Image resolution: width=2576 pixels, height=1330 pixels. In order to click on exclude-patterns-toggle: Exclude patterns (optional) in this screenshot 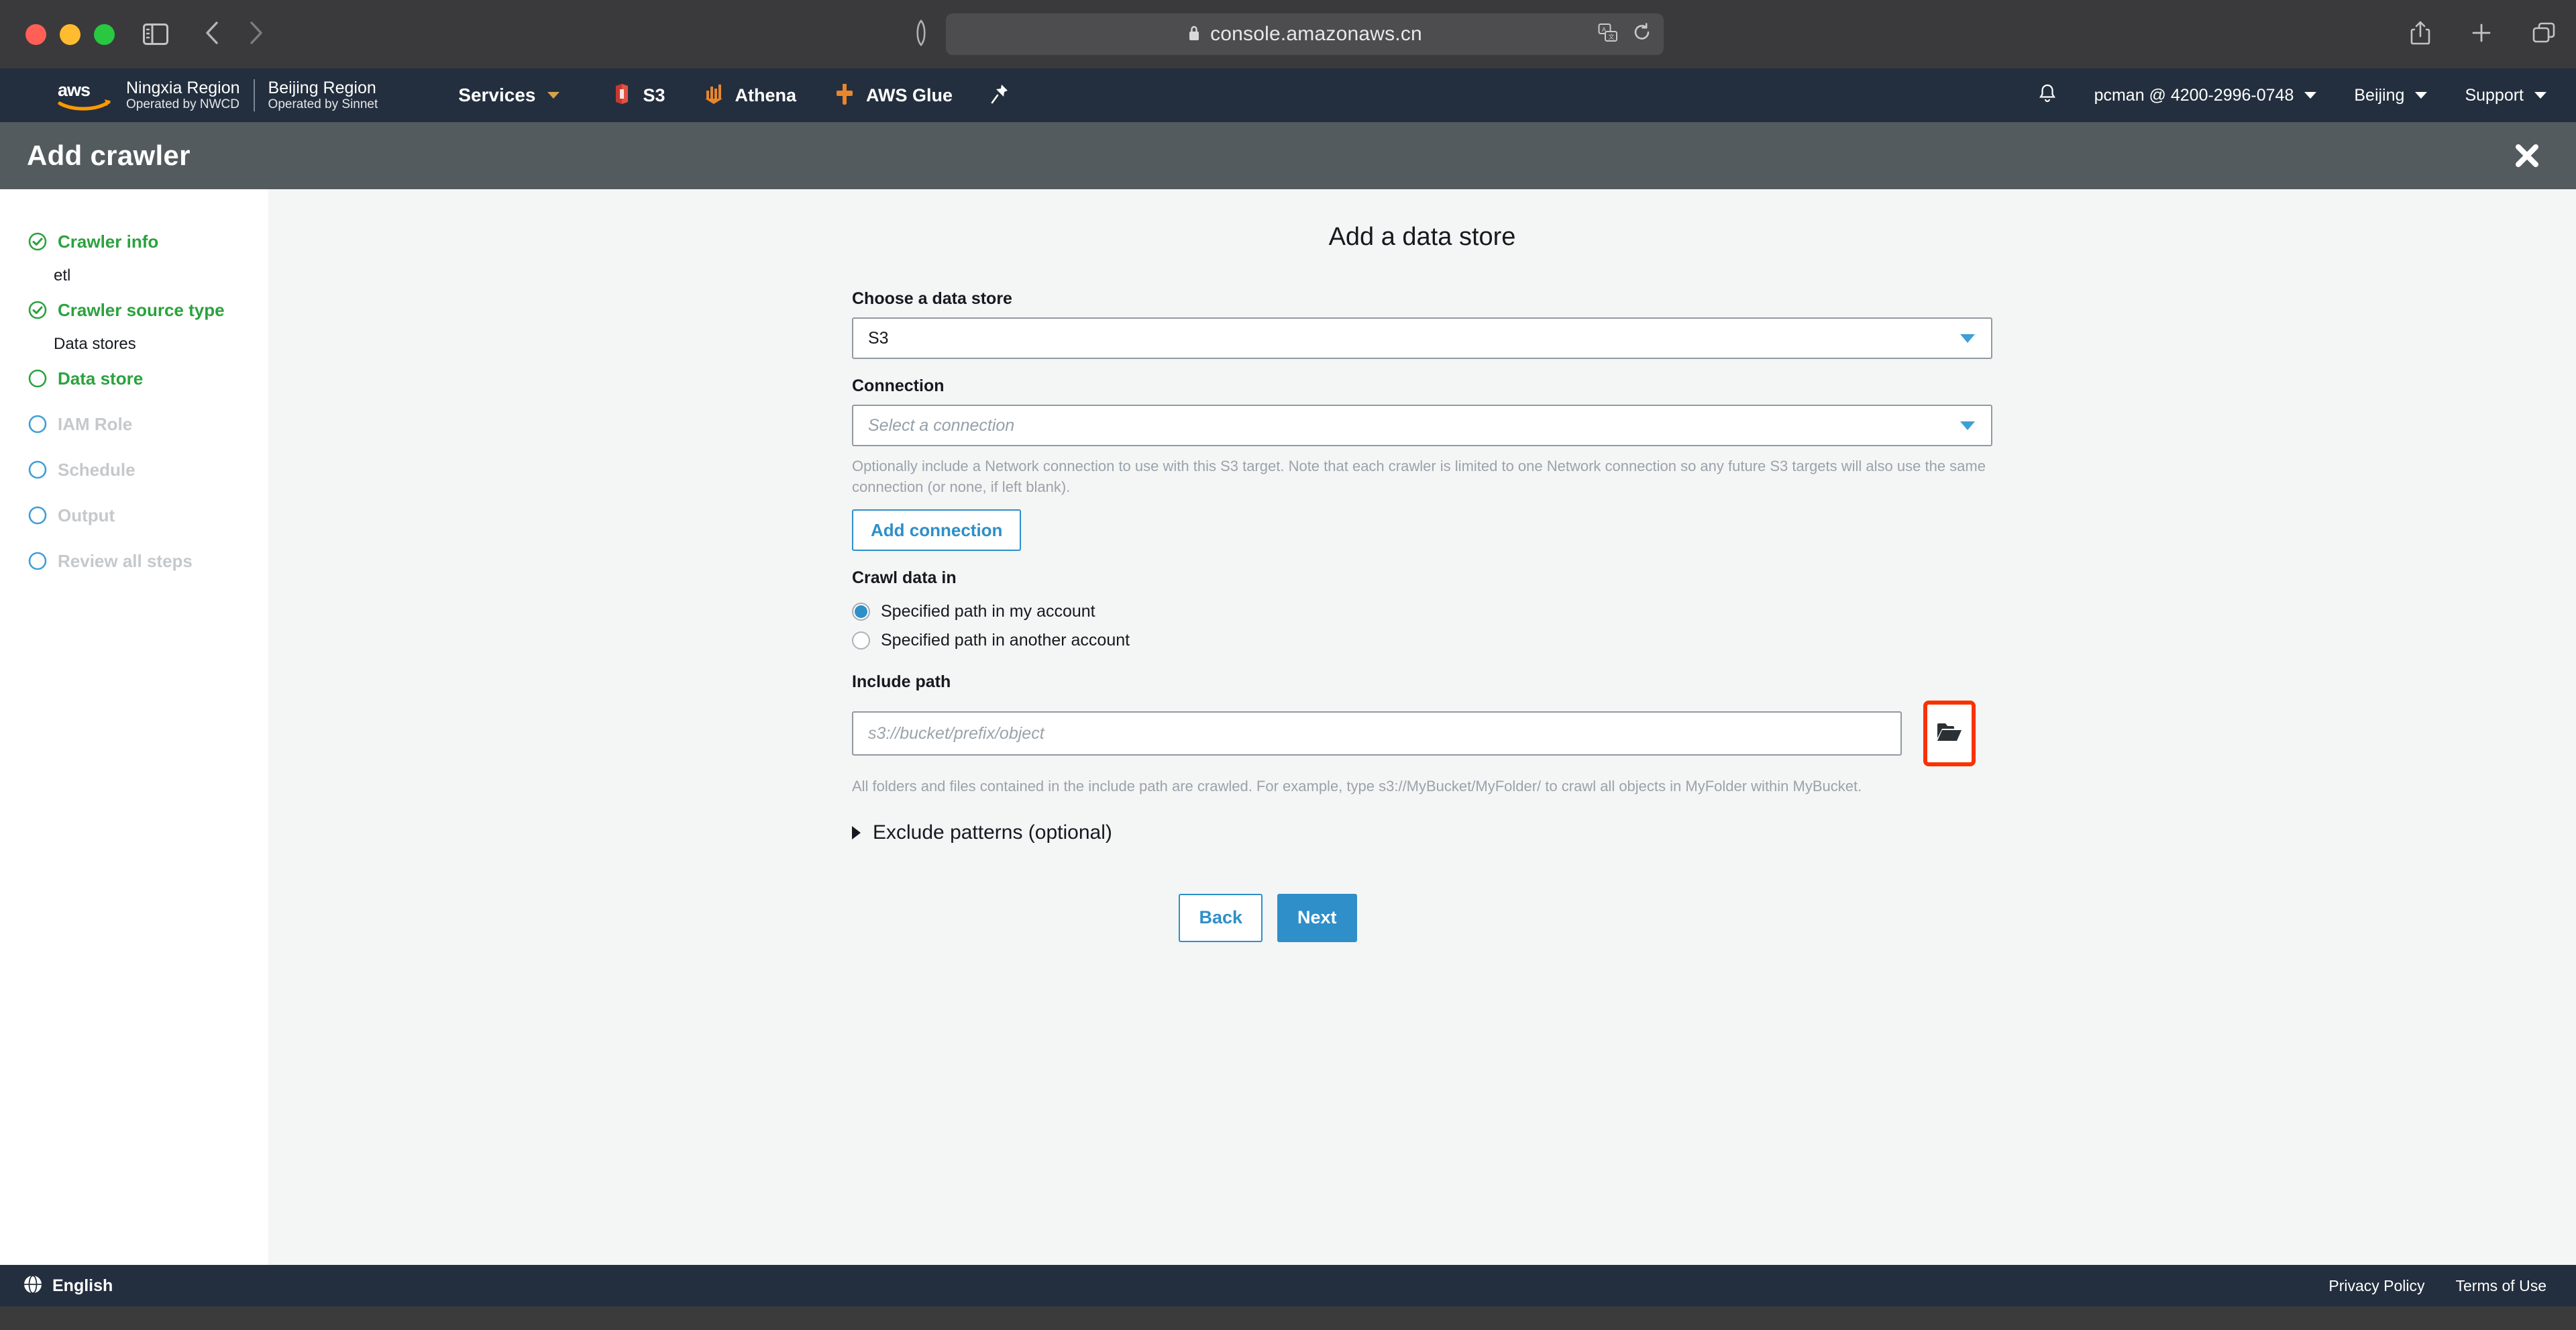, I will do `click(1422, 832)`.